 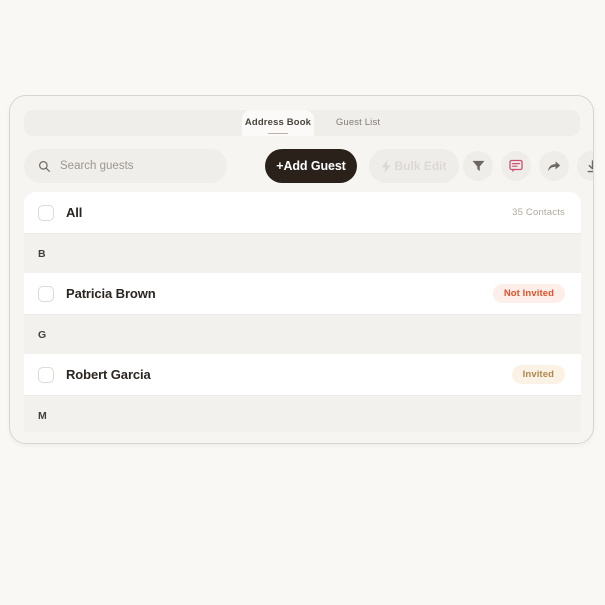 I want to click on tab-address-book: Address Book, so click(x=278, y=123).